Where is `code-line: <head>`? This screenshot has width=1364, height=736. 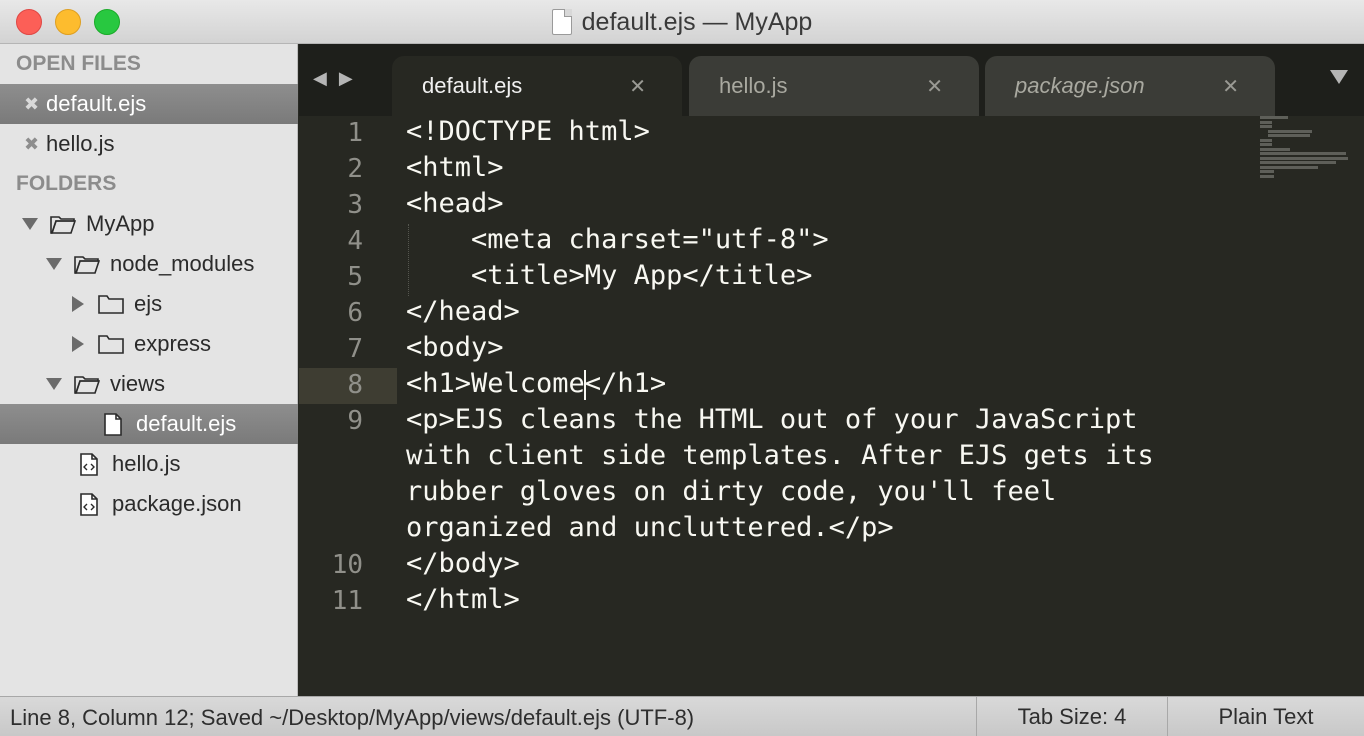
code-line: <head> is located at coordinates (455, 203).